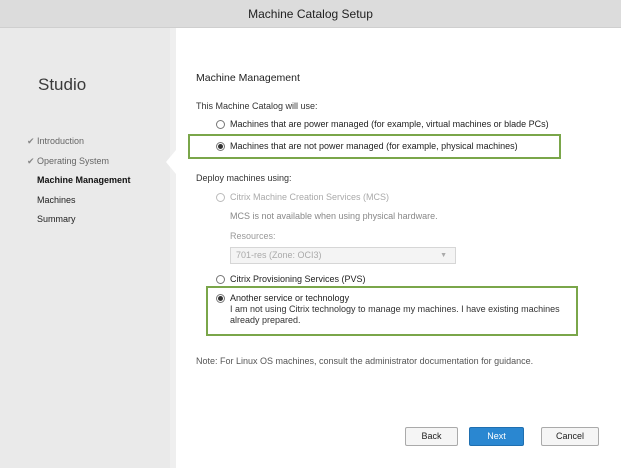 The image size is (621, 468). I want to click on radio-label: Citrix Machine Creation Services (MCS), so click(310, 197).